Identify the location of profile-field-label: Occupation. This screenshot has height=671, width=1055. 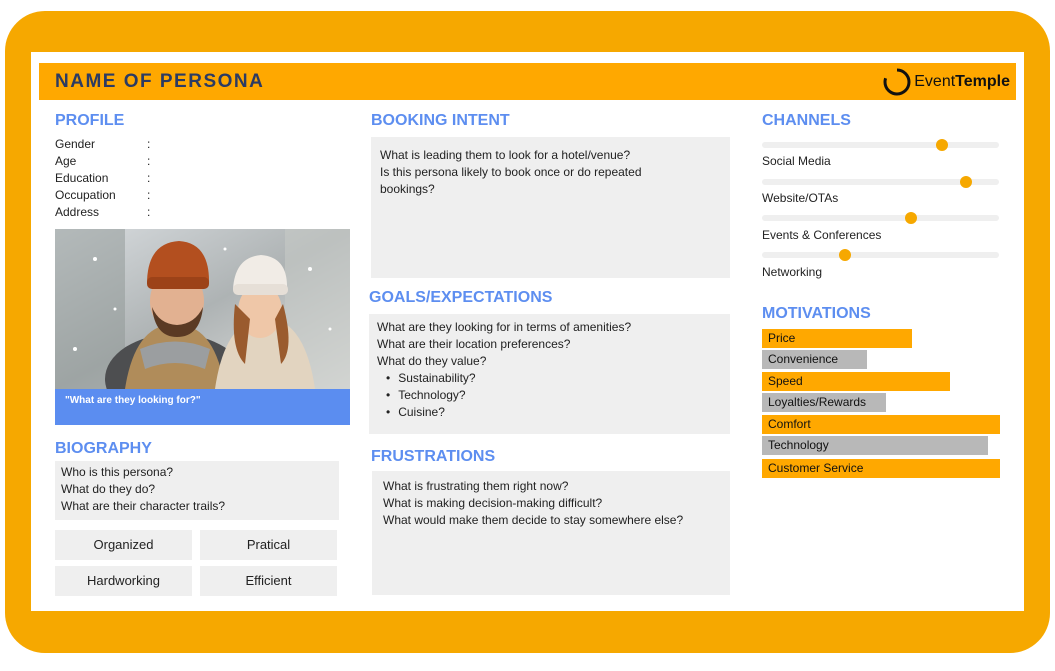
(85, 195).